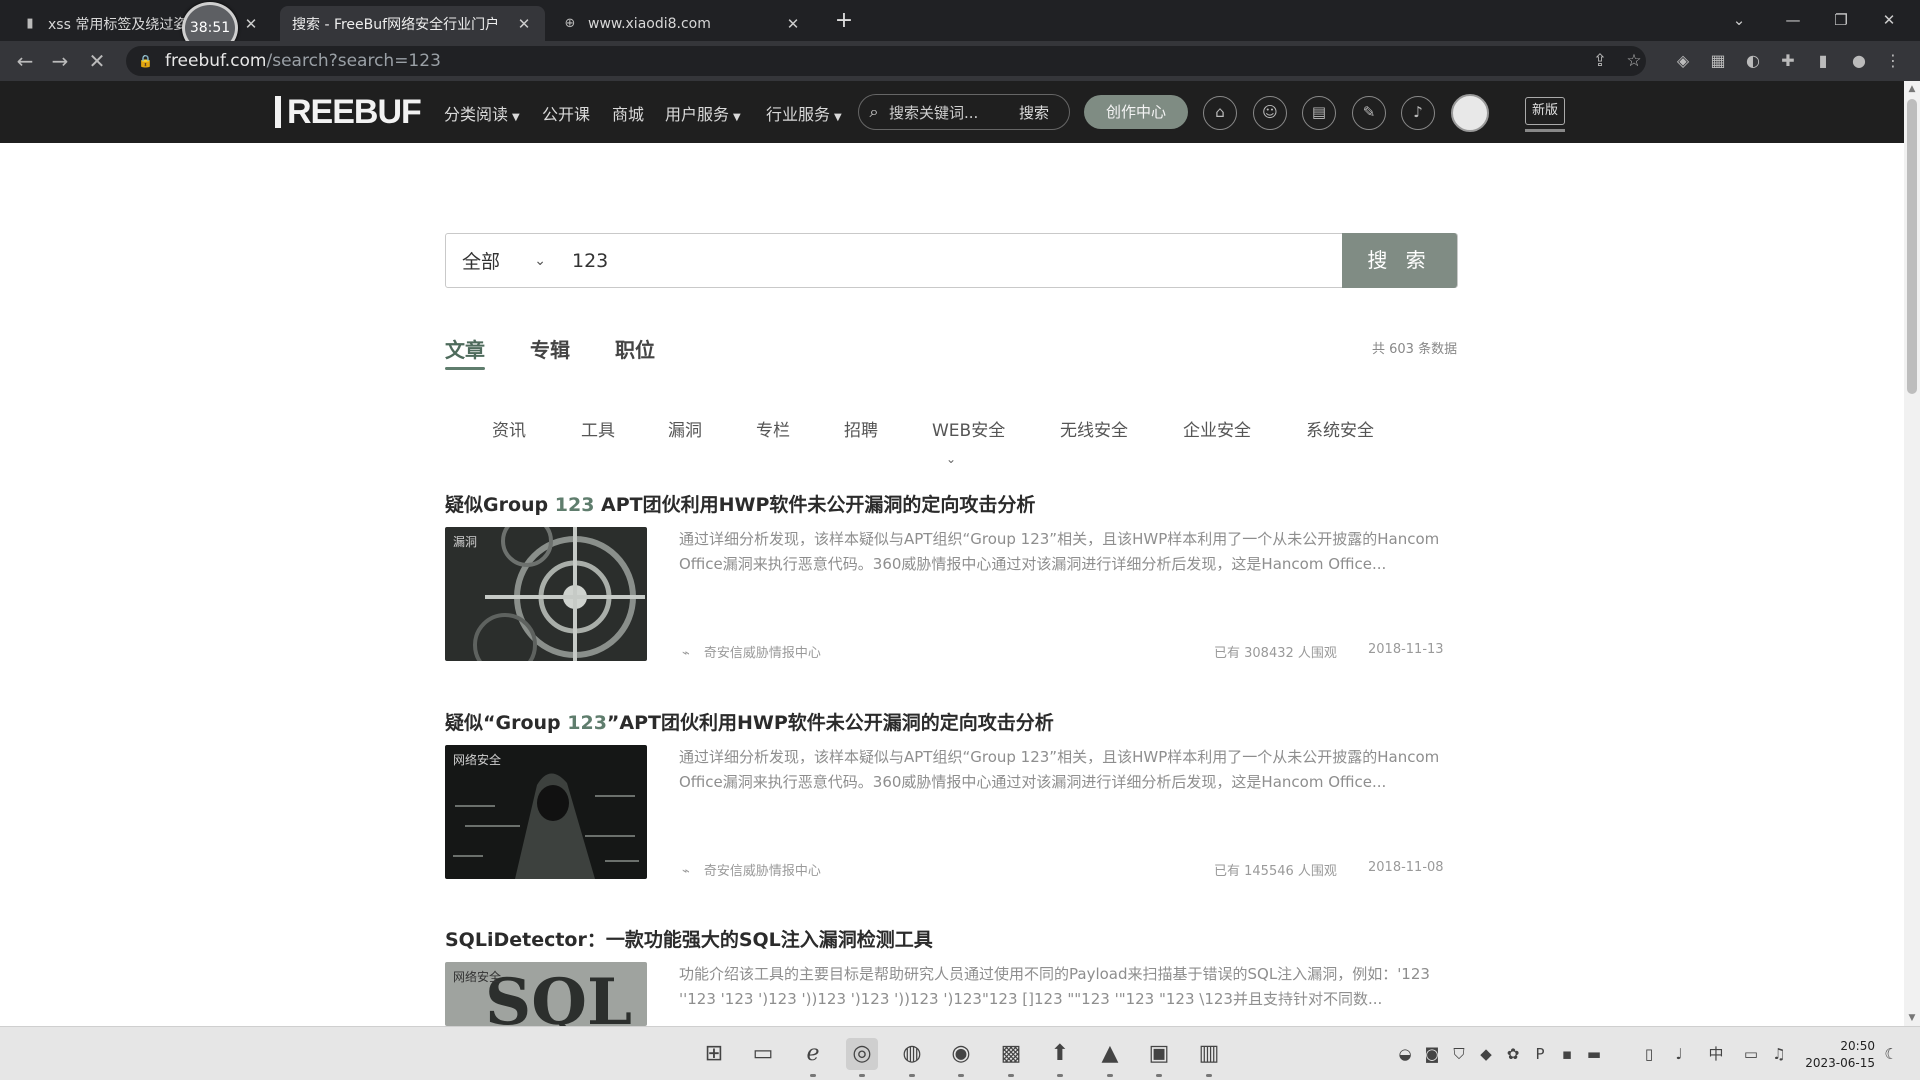 This screenshot has width=1920, height=1080. I want to click on article-date: 2018-11-13, so click(1406, 649).